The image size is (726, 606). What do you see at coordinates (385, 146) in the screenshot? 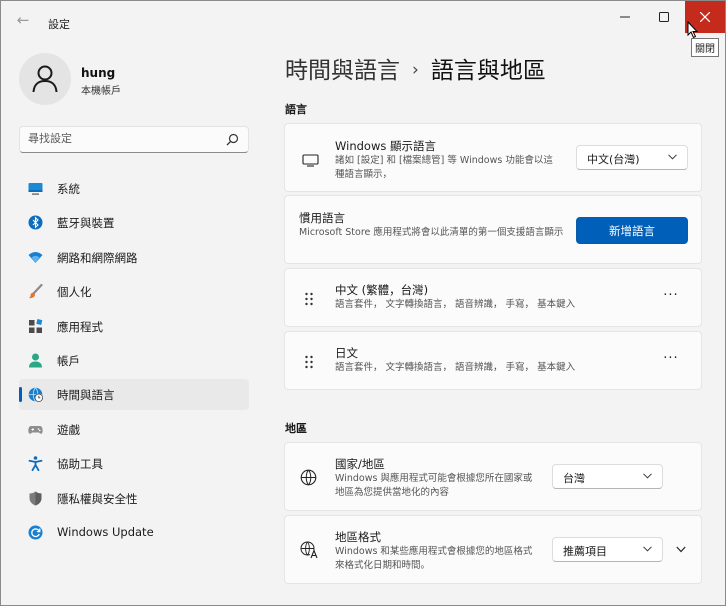
I see `display-language-title: Windows 顯示語言` at bounding box center [385, 146].